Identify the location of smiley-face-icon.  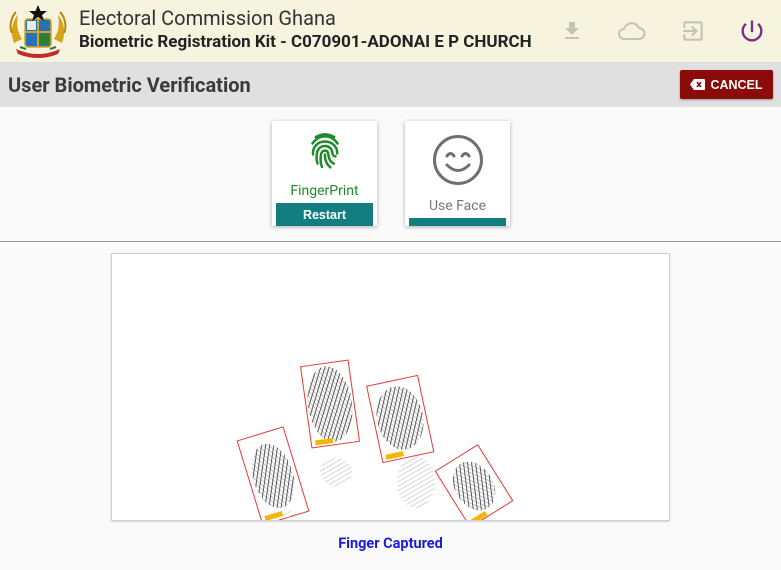
(457, 160).